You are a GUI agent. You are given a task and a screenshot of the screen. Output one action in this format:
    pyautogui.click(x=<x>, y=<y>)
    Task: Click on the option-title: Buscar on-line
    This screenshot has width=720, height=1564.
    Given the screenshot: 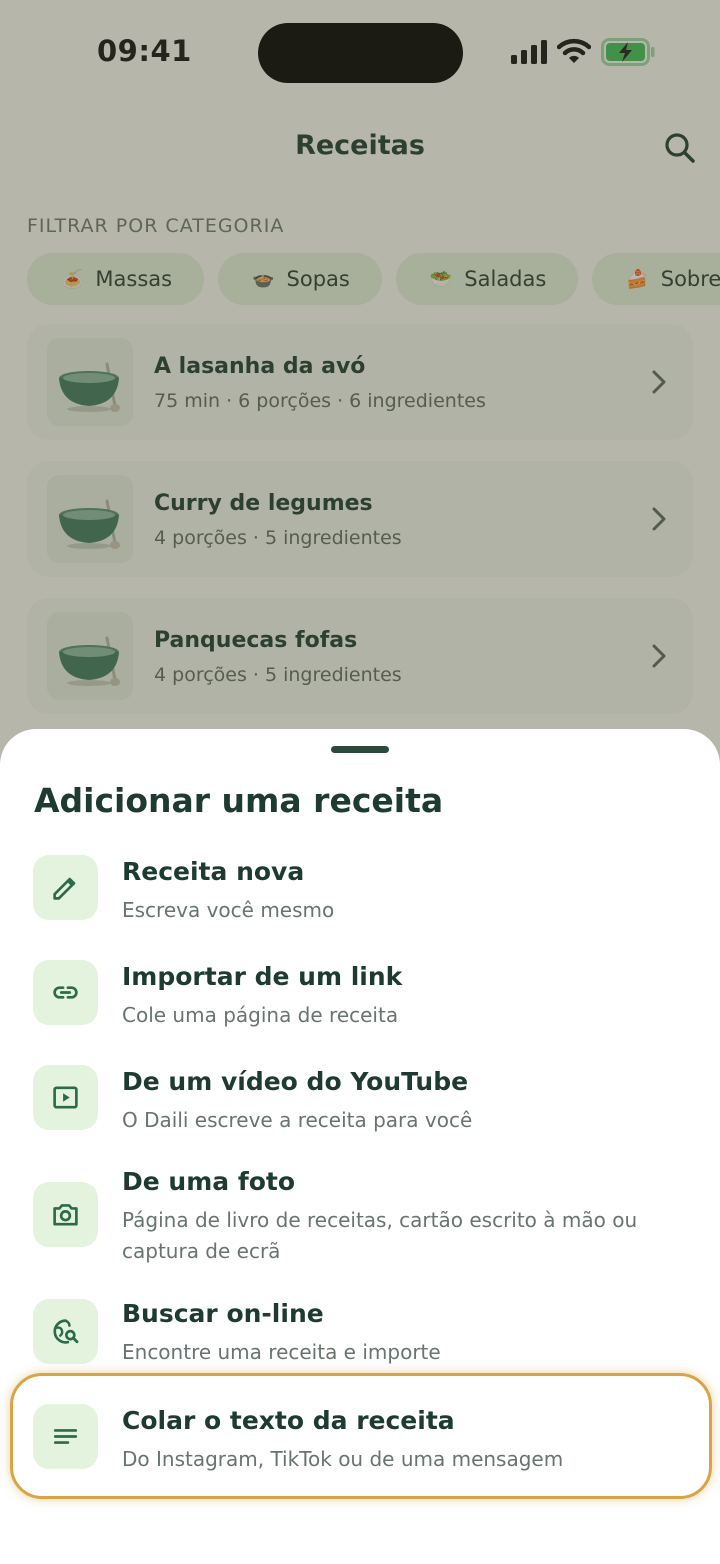 What is the action you would take?
    pyautogui.click(x=223, y=1313)
    